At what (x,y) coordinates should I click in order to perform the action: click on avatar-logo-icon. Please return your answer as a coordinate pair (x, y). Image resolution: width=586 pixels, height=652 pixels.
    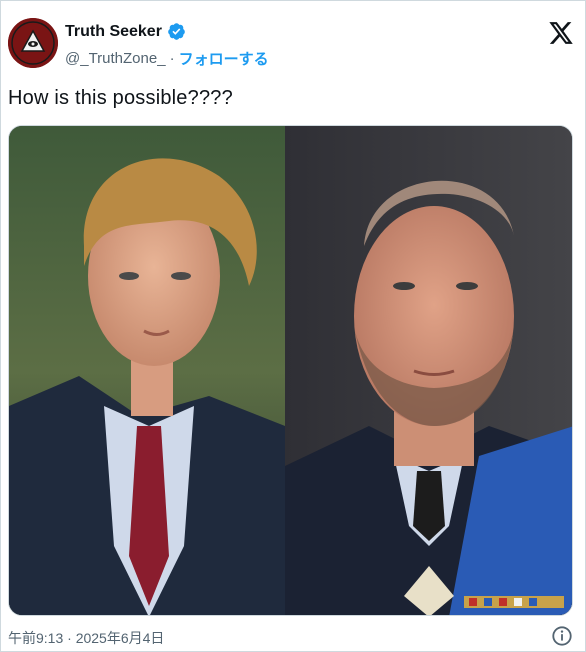
    Looking at the image, I should click on (33, 43).